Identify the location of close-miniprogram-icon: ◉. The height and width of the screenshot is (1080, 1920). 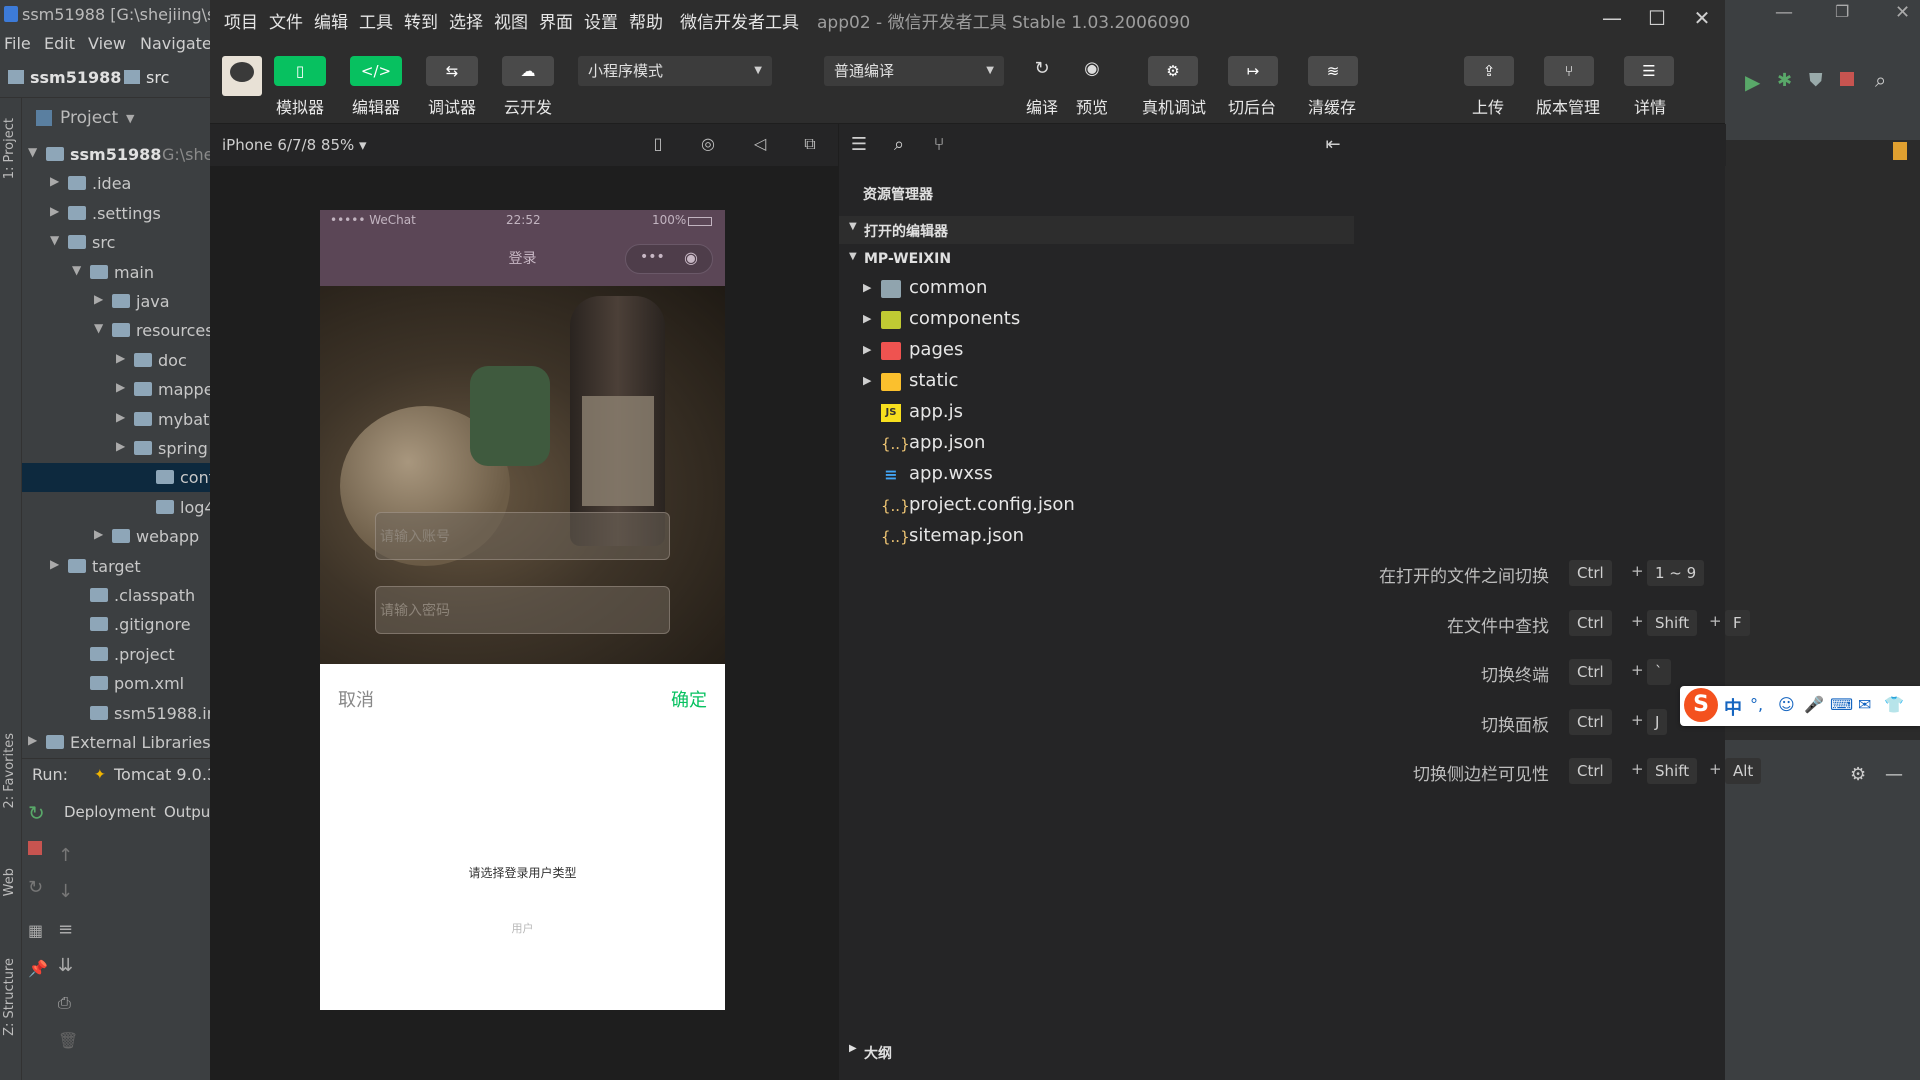
(691, 257).